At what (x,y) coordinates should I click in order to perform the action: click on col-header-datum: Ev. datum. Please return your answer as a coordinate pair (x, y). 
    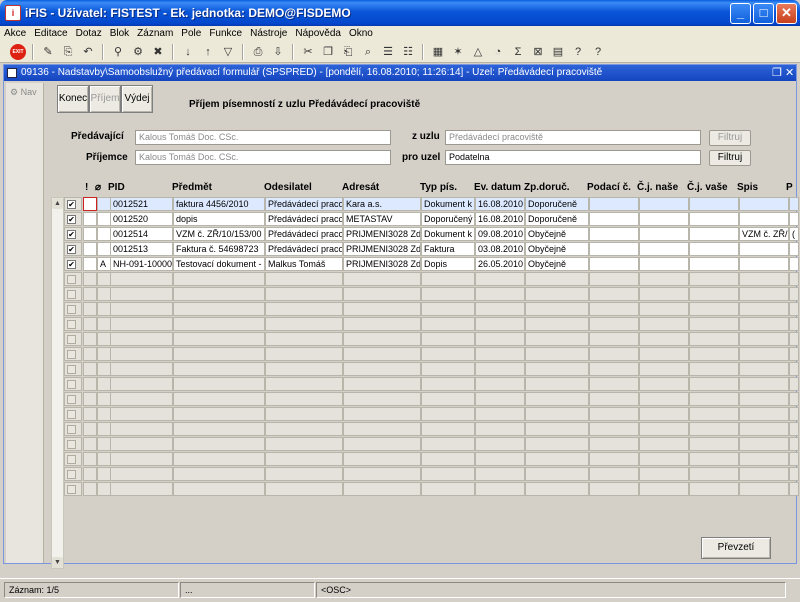
    Looking at the image, I should click on (497, 187).